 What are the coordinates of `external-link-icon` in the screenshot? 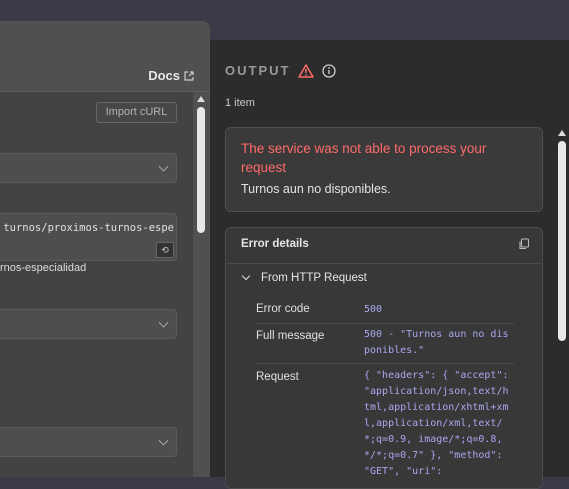 It's located at (189, 75).